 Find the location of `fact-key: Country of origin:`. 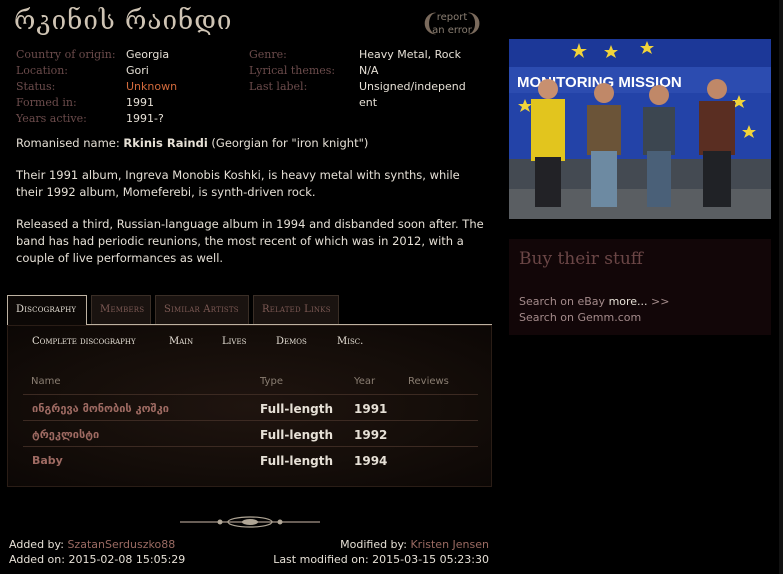

fact-key: Country of origin: is located at coordinates (66, 54).